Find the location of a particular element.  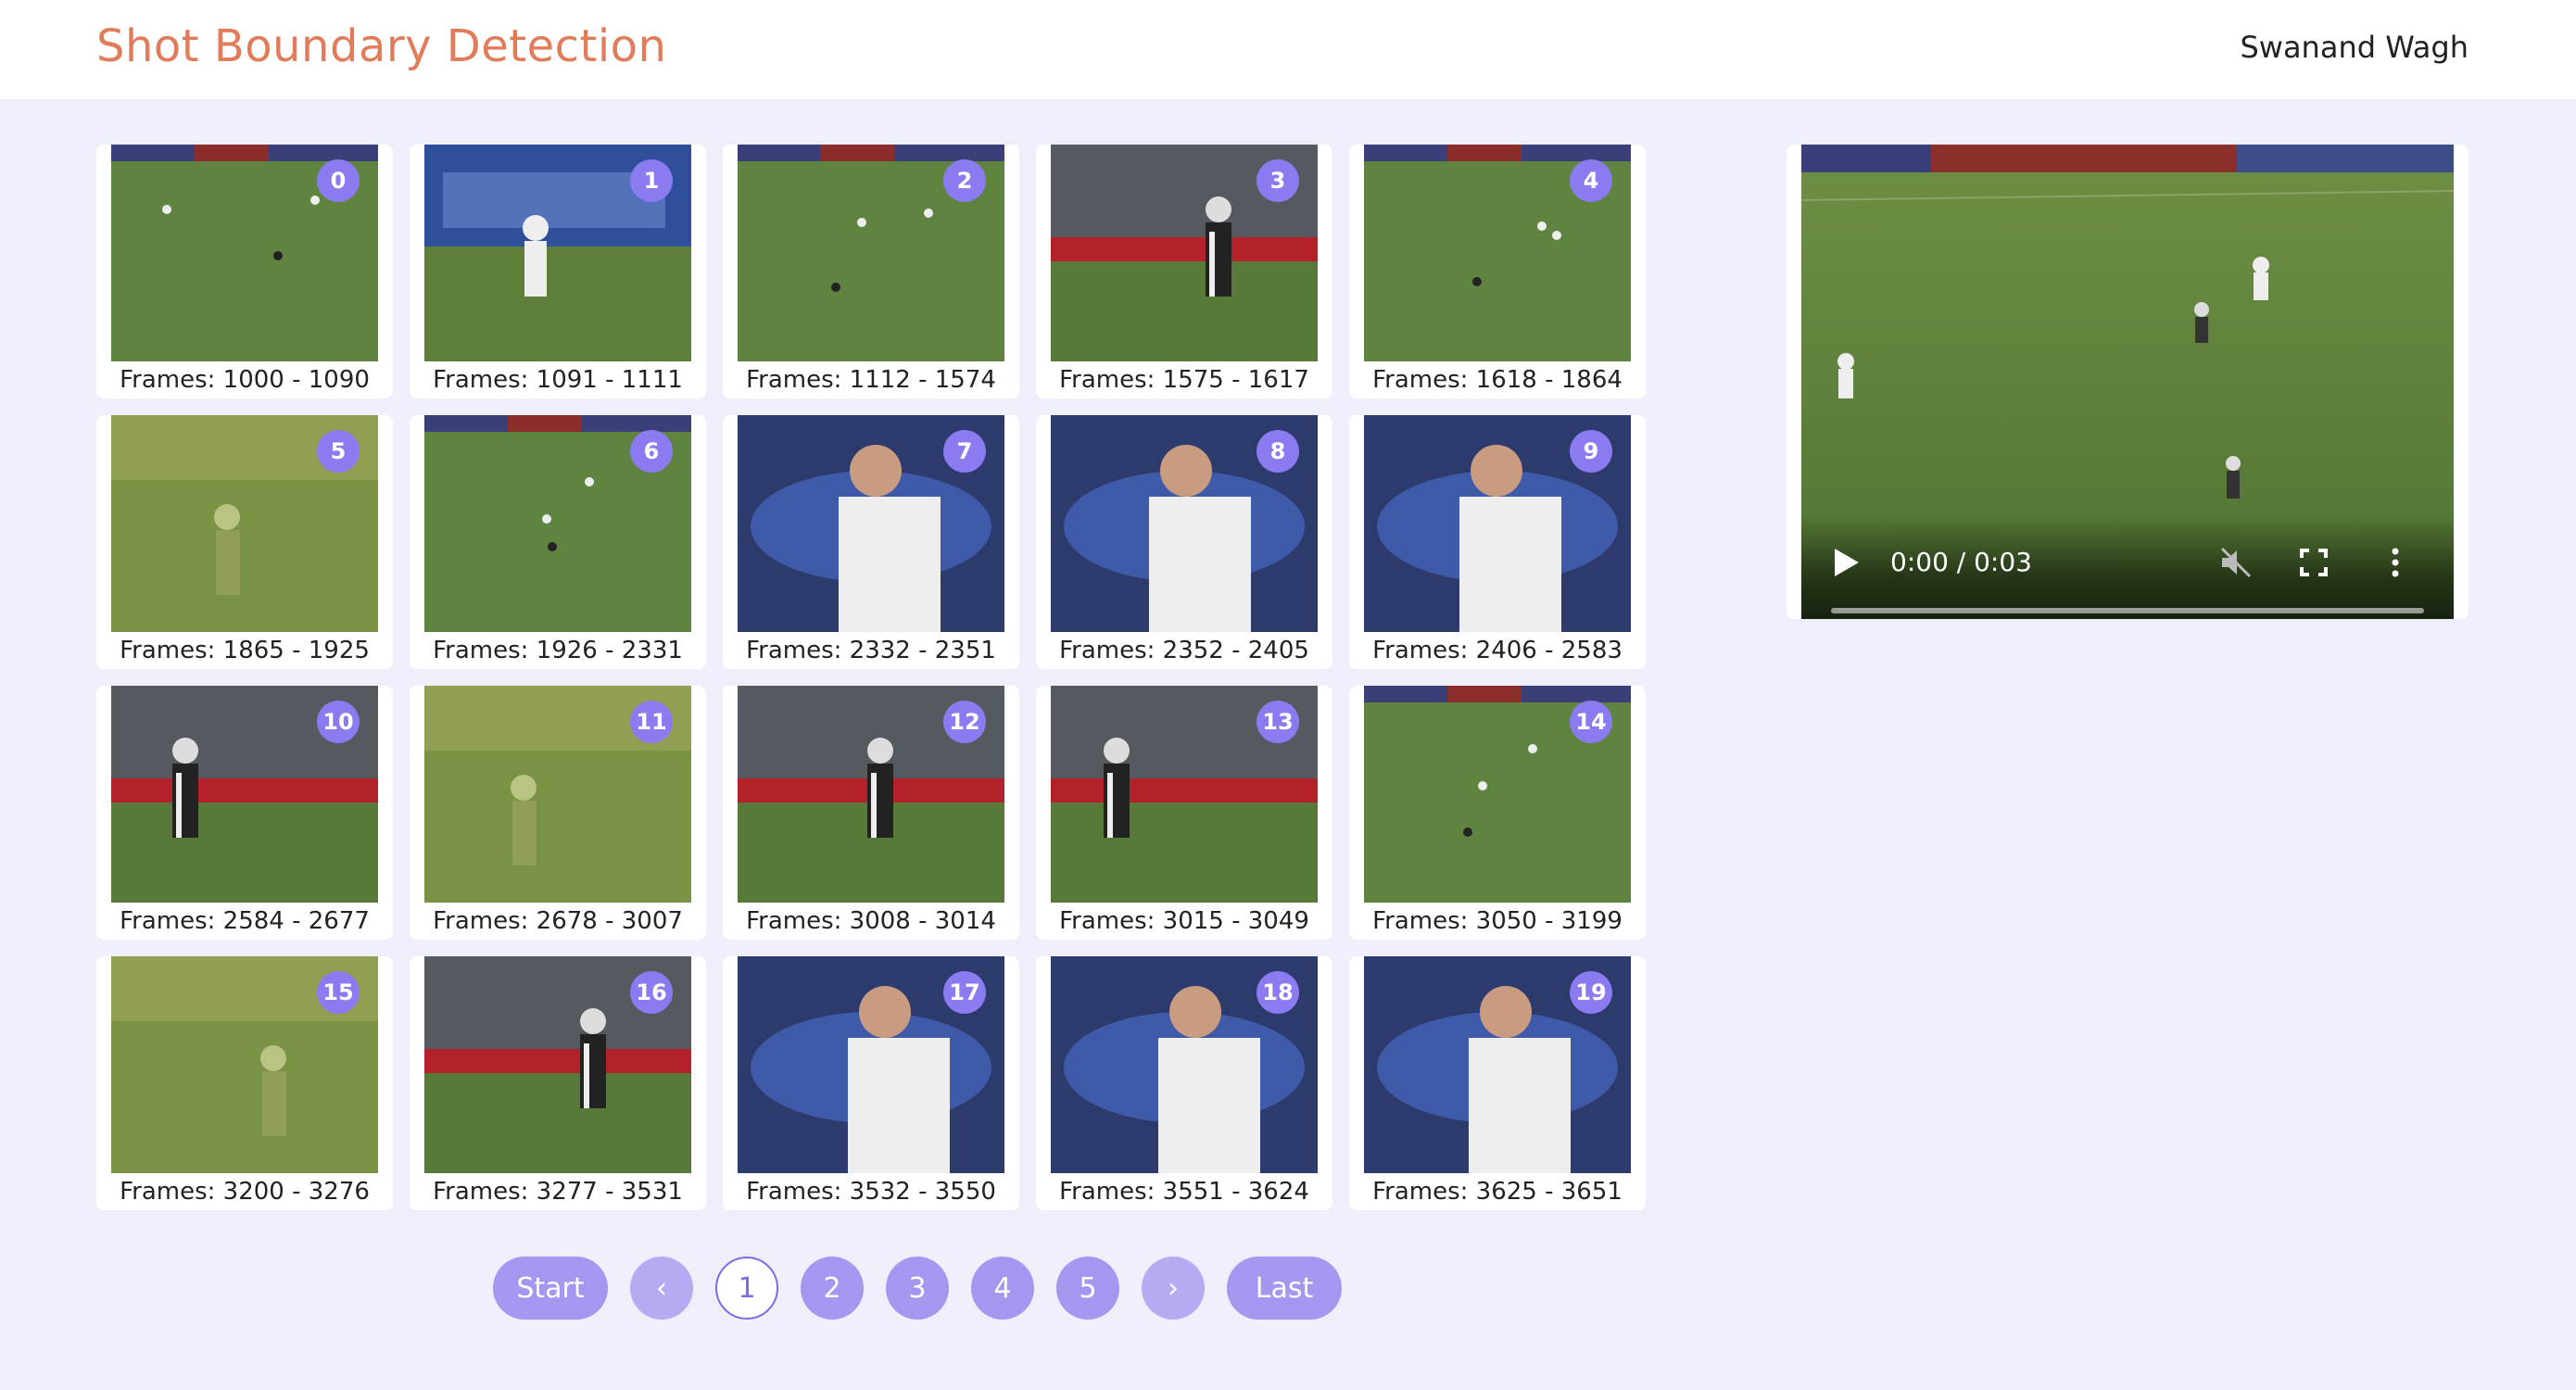

video-frame: 0:00 / 0:03 is located at coordinates (2127, 382).